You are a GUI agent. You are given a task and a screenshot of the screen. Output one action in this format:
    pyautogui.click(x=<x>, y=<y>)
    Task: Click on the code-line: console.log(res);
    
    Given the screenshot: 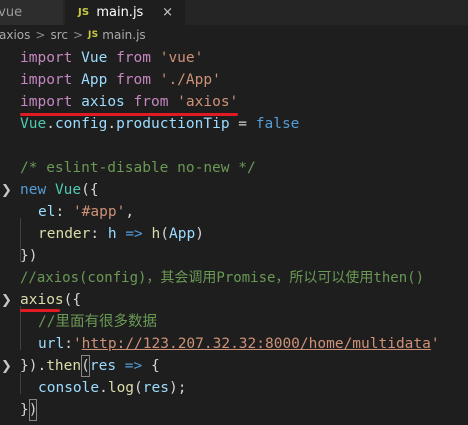 What is the action you would take?
    pyautogui.click(x=112, y=388)
    